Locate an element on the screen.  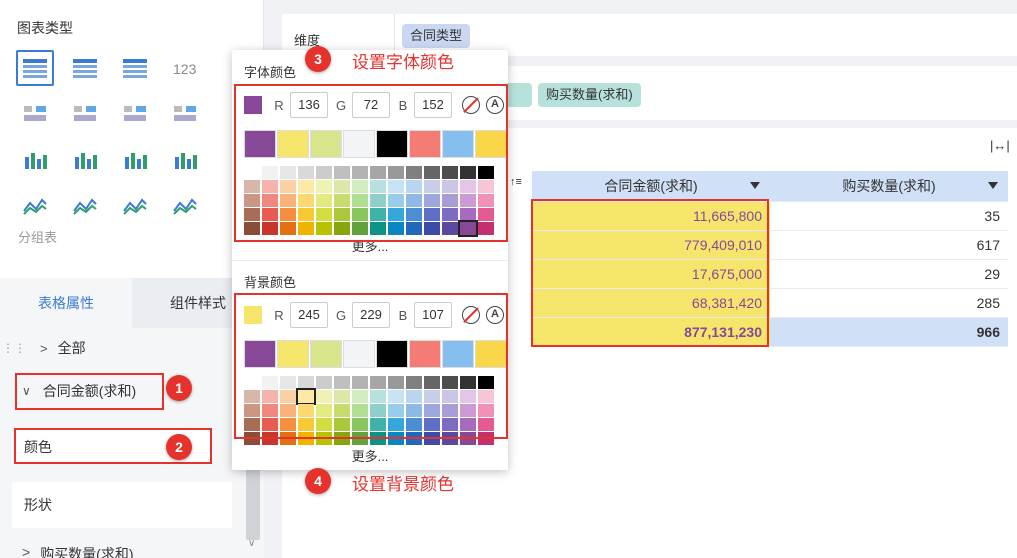
prop-all-row: ⋮⋮ > 全部 is located at coordinates (120, 348).